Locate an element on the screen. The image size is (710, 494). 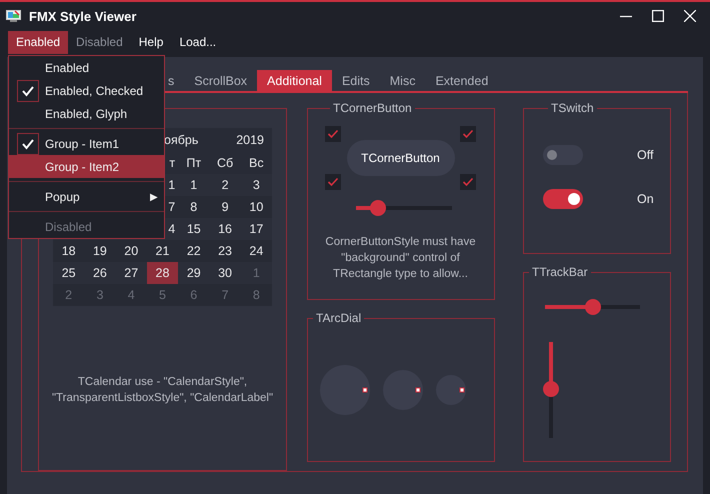
close-icon is located at coordinates (690, 16).